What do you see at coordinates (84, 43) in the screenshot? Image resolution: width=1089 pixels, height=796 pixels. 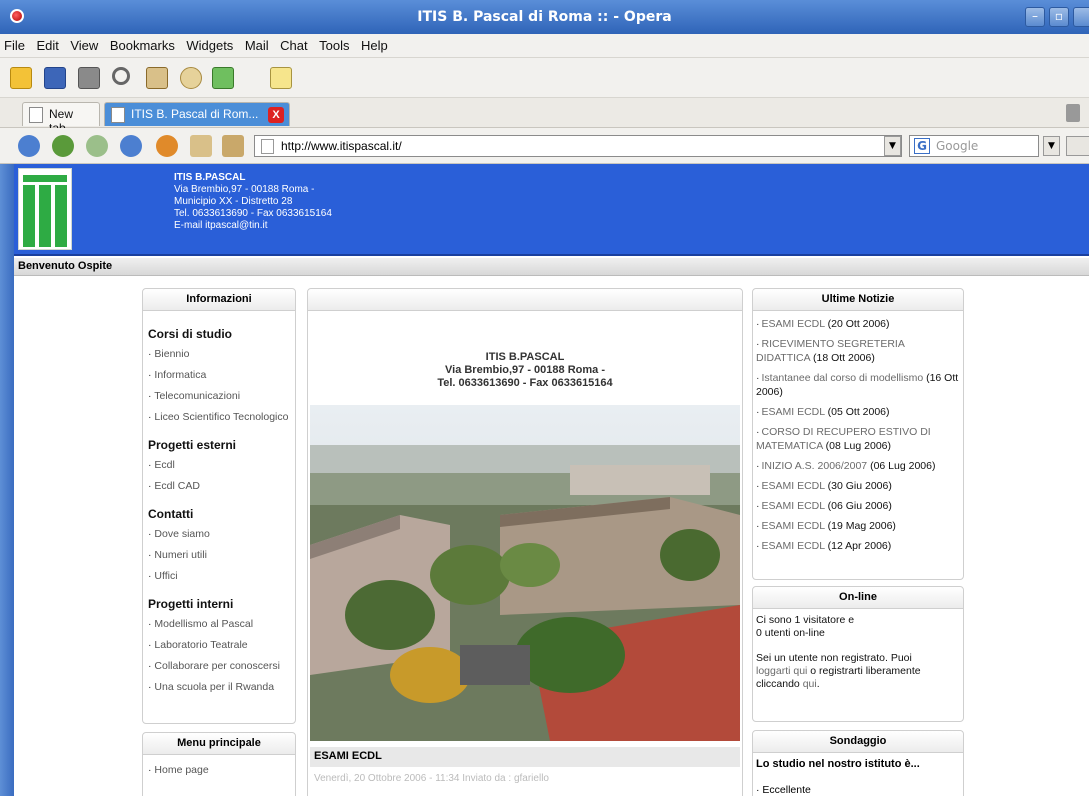 I see `menu-view: View` at bounding box center [84, 43].